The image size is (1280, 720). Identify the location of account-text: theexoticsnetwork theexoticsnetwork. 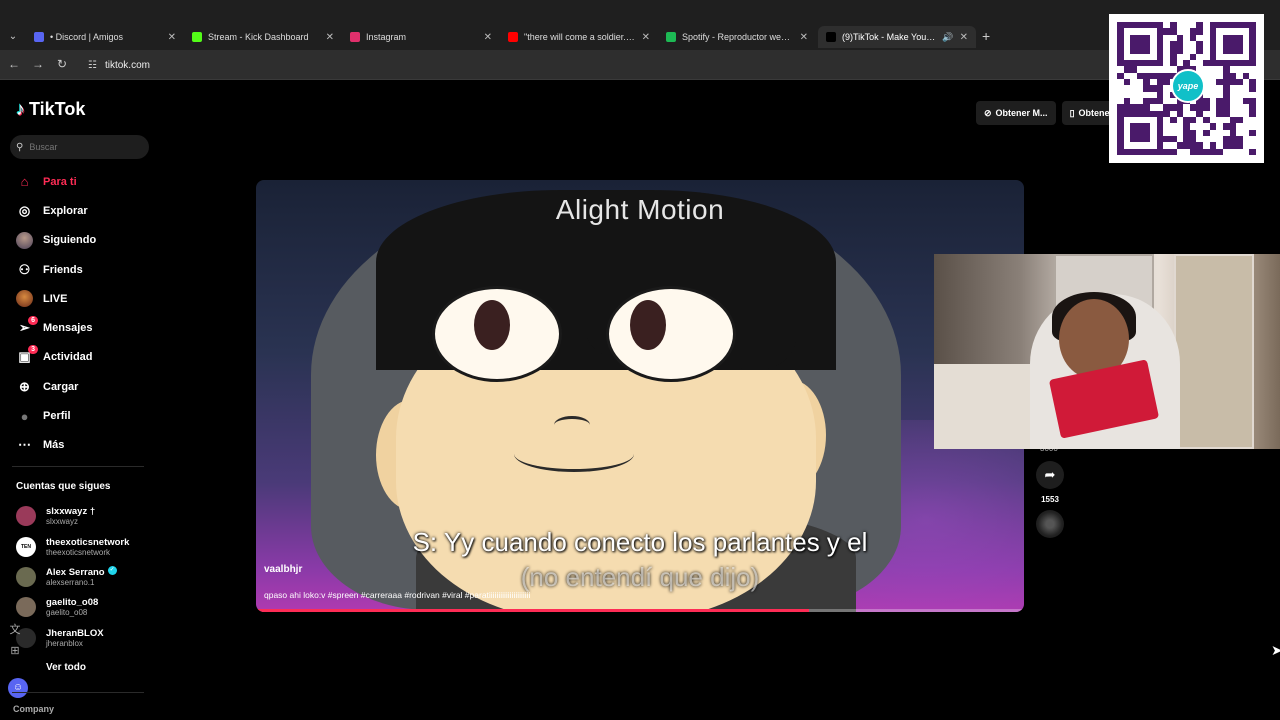
(87, 547).